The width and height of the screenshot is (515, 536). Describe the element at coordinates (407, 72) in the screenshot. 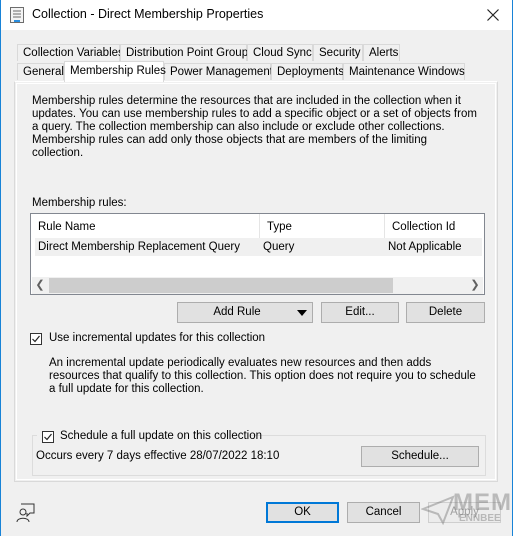

I see `tab-label: Maintenance Windows` at that location.